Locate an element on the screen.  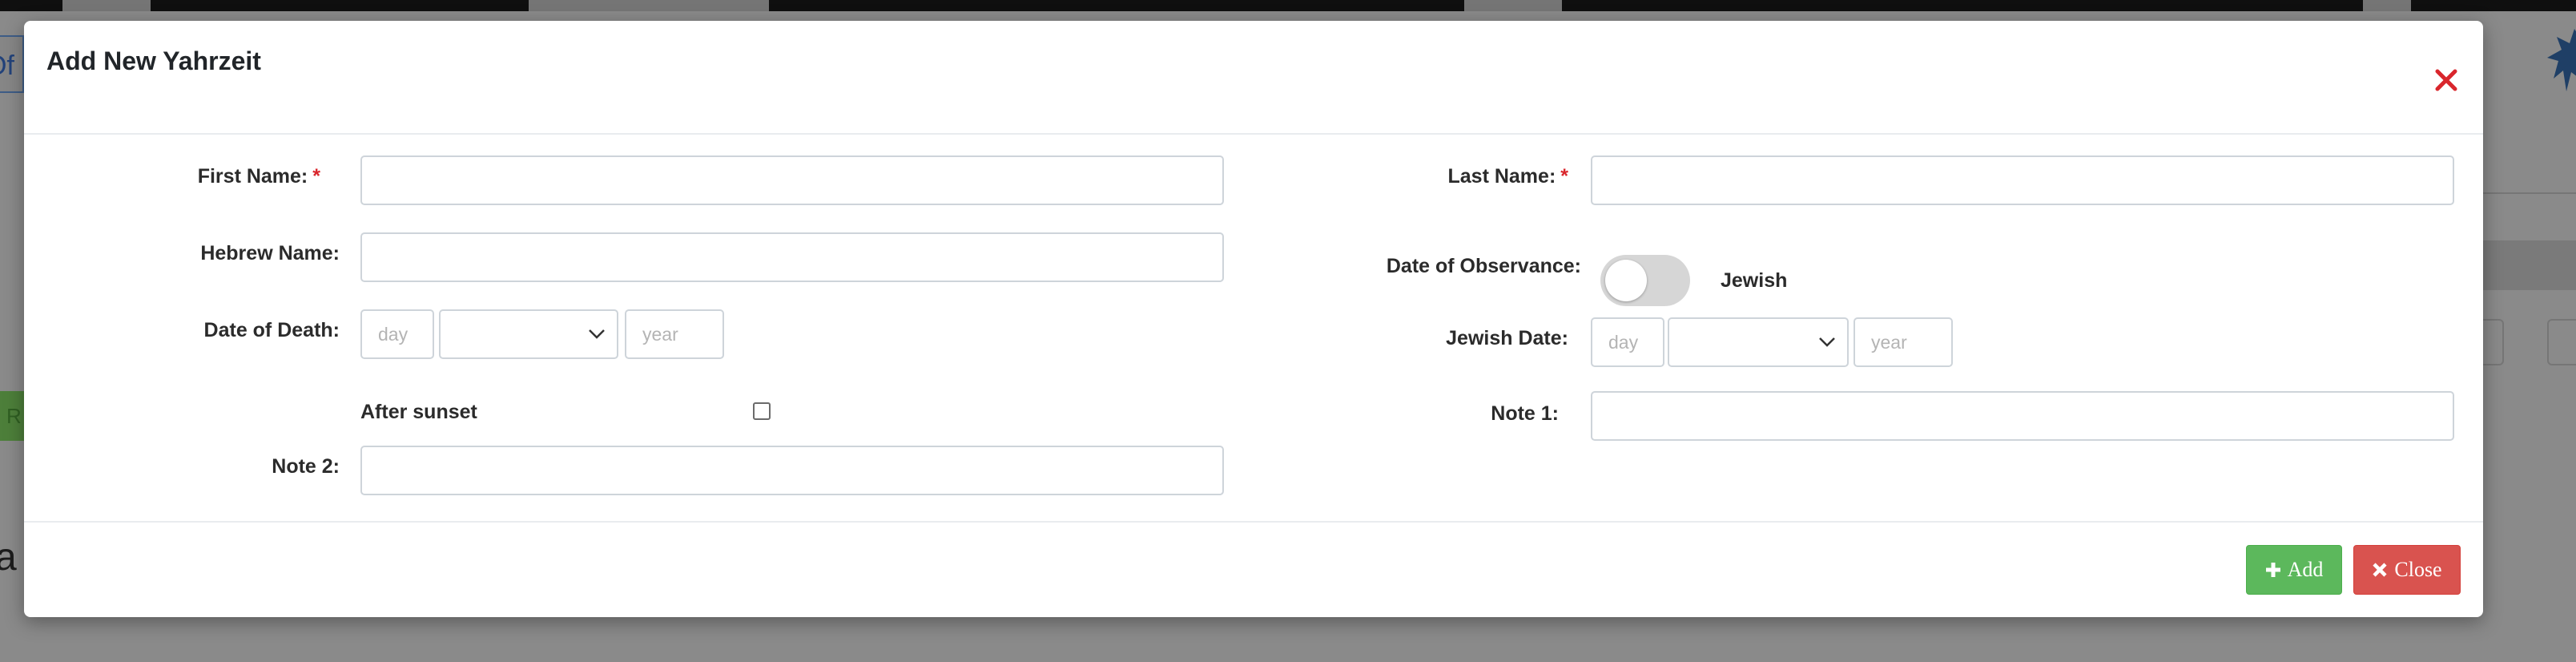
note1-label: Note 1: is located at coordinates (1525, 413).